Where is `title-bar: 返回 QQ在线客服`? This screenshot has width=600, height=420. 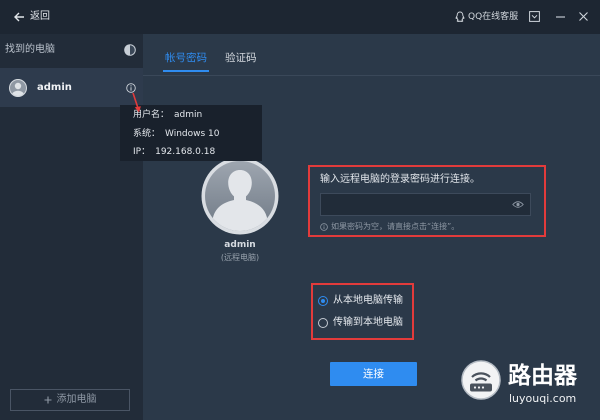 title-bar: 返回 QQ在线客服 is located at coordinates (300, 17).